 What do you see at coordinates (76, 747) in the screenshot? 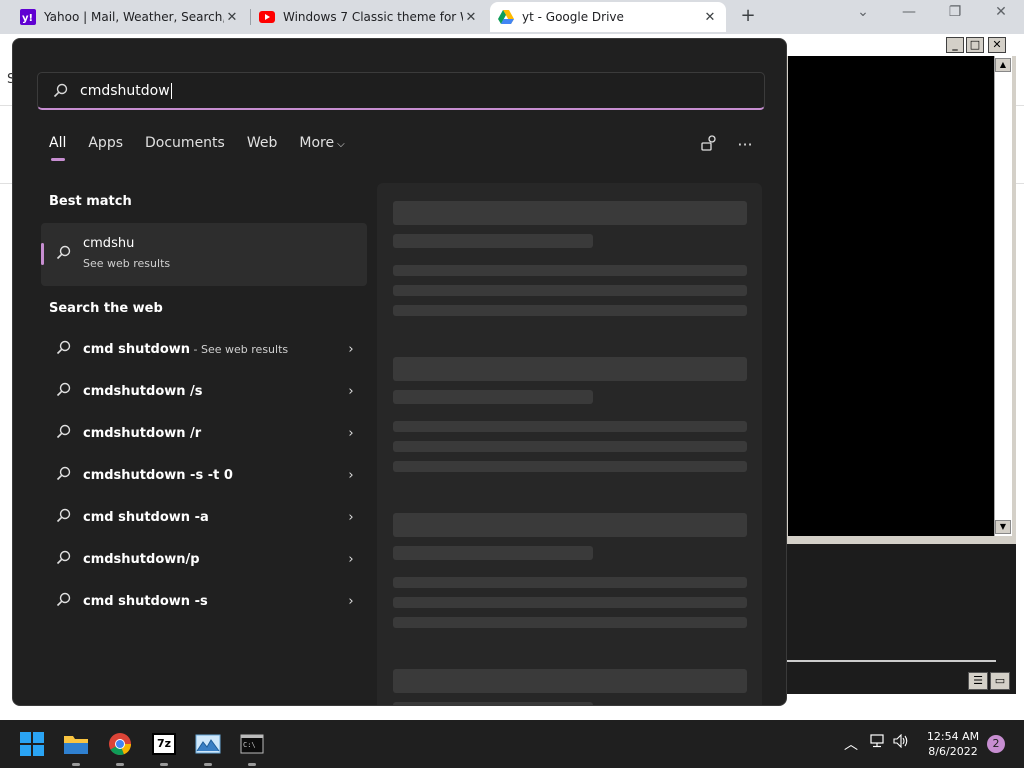
I see `file-explorer-button` at bounding box center [76, 747].